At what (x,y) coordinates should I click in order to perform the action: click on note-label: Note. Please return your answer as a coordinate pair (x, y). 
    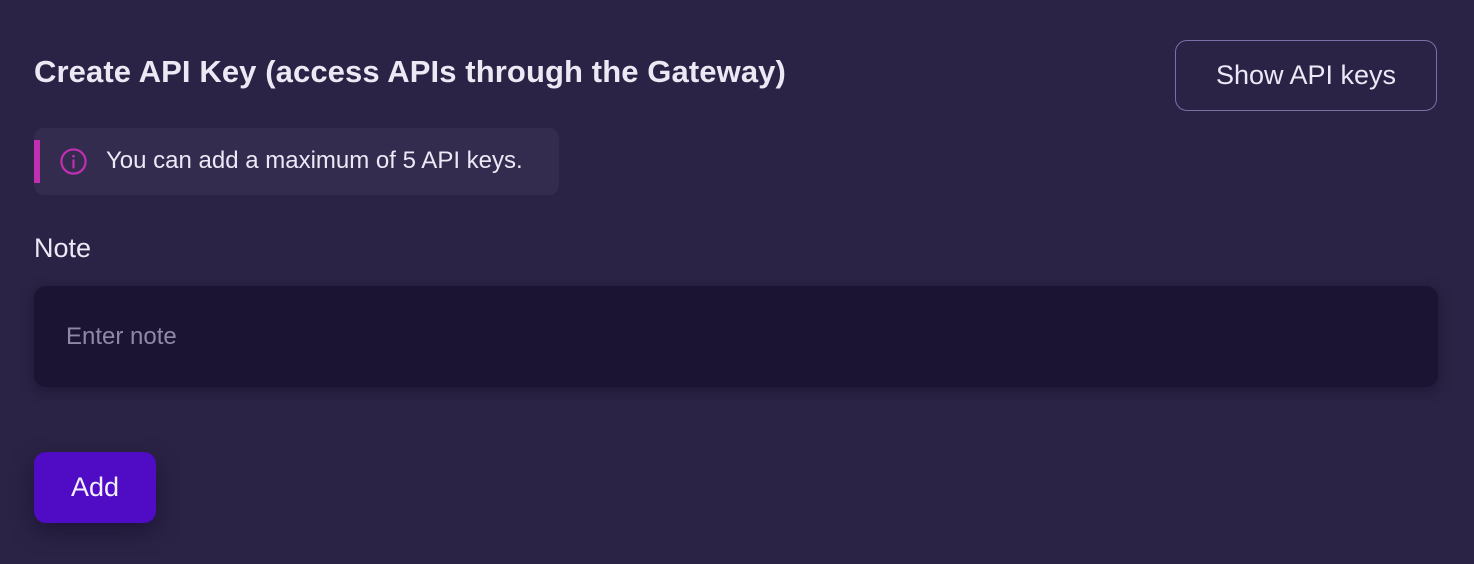
    Looking at the image, I should click on (63, 248).